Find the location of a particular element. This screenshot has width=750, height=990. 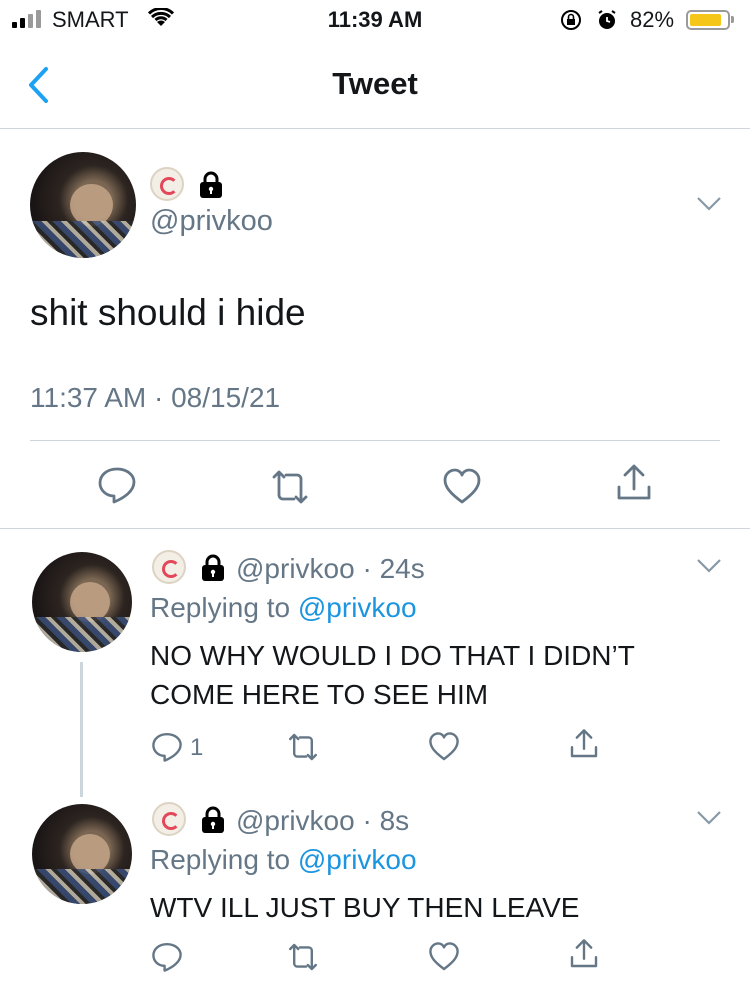

page-title: Tweet is located at coordinates (375, 83).